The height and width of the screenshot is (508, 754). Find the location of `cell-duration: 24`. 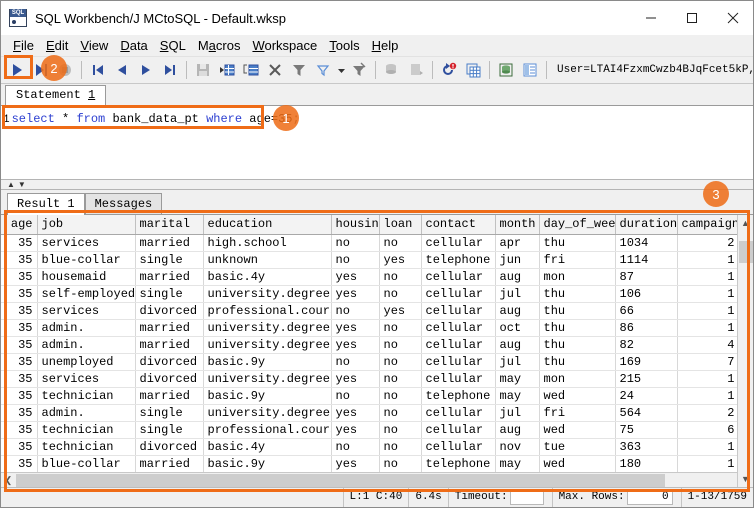

cell-duration: 24 is located at coordinates (646, 396).